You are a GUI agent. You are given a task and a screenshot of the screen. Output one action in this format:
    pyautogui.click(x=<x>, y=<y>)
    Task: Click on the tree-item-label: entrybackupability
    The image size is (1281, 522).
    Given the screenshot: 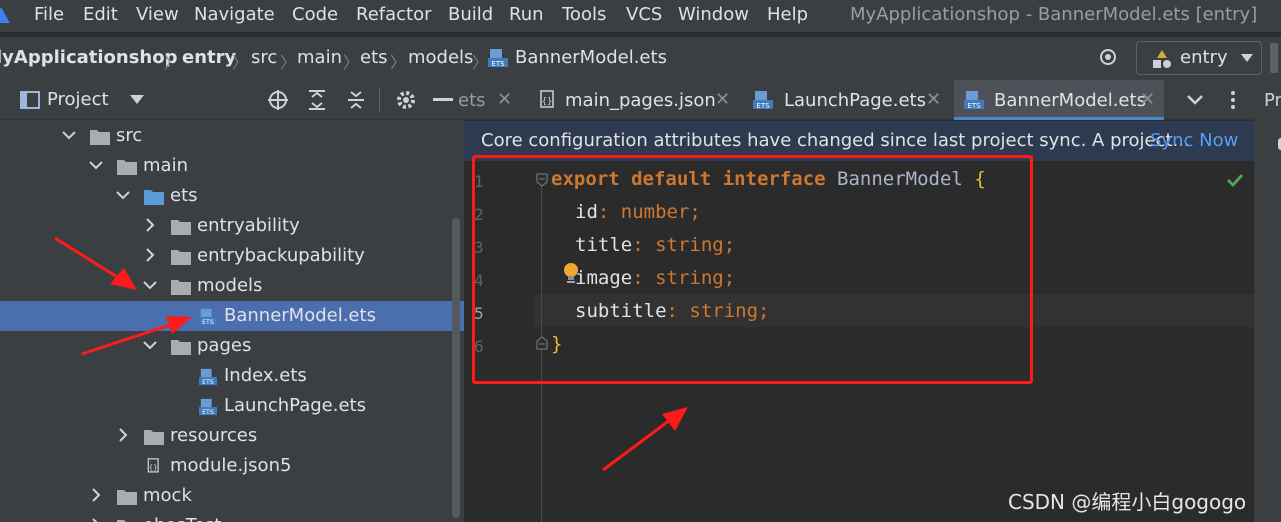 What is the action you would take?
    pyautogui.click(x=281, y=255)
    